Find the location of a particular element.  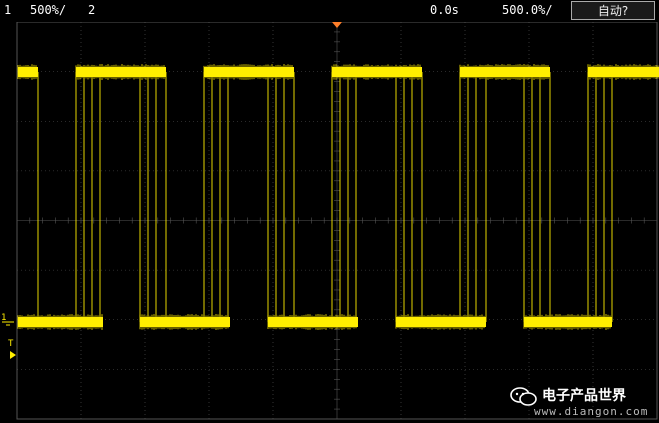

trigger-level-label: T is located at coordinates (11, 344).